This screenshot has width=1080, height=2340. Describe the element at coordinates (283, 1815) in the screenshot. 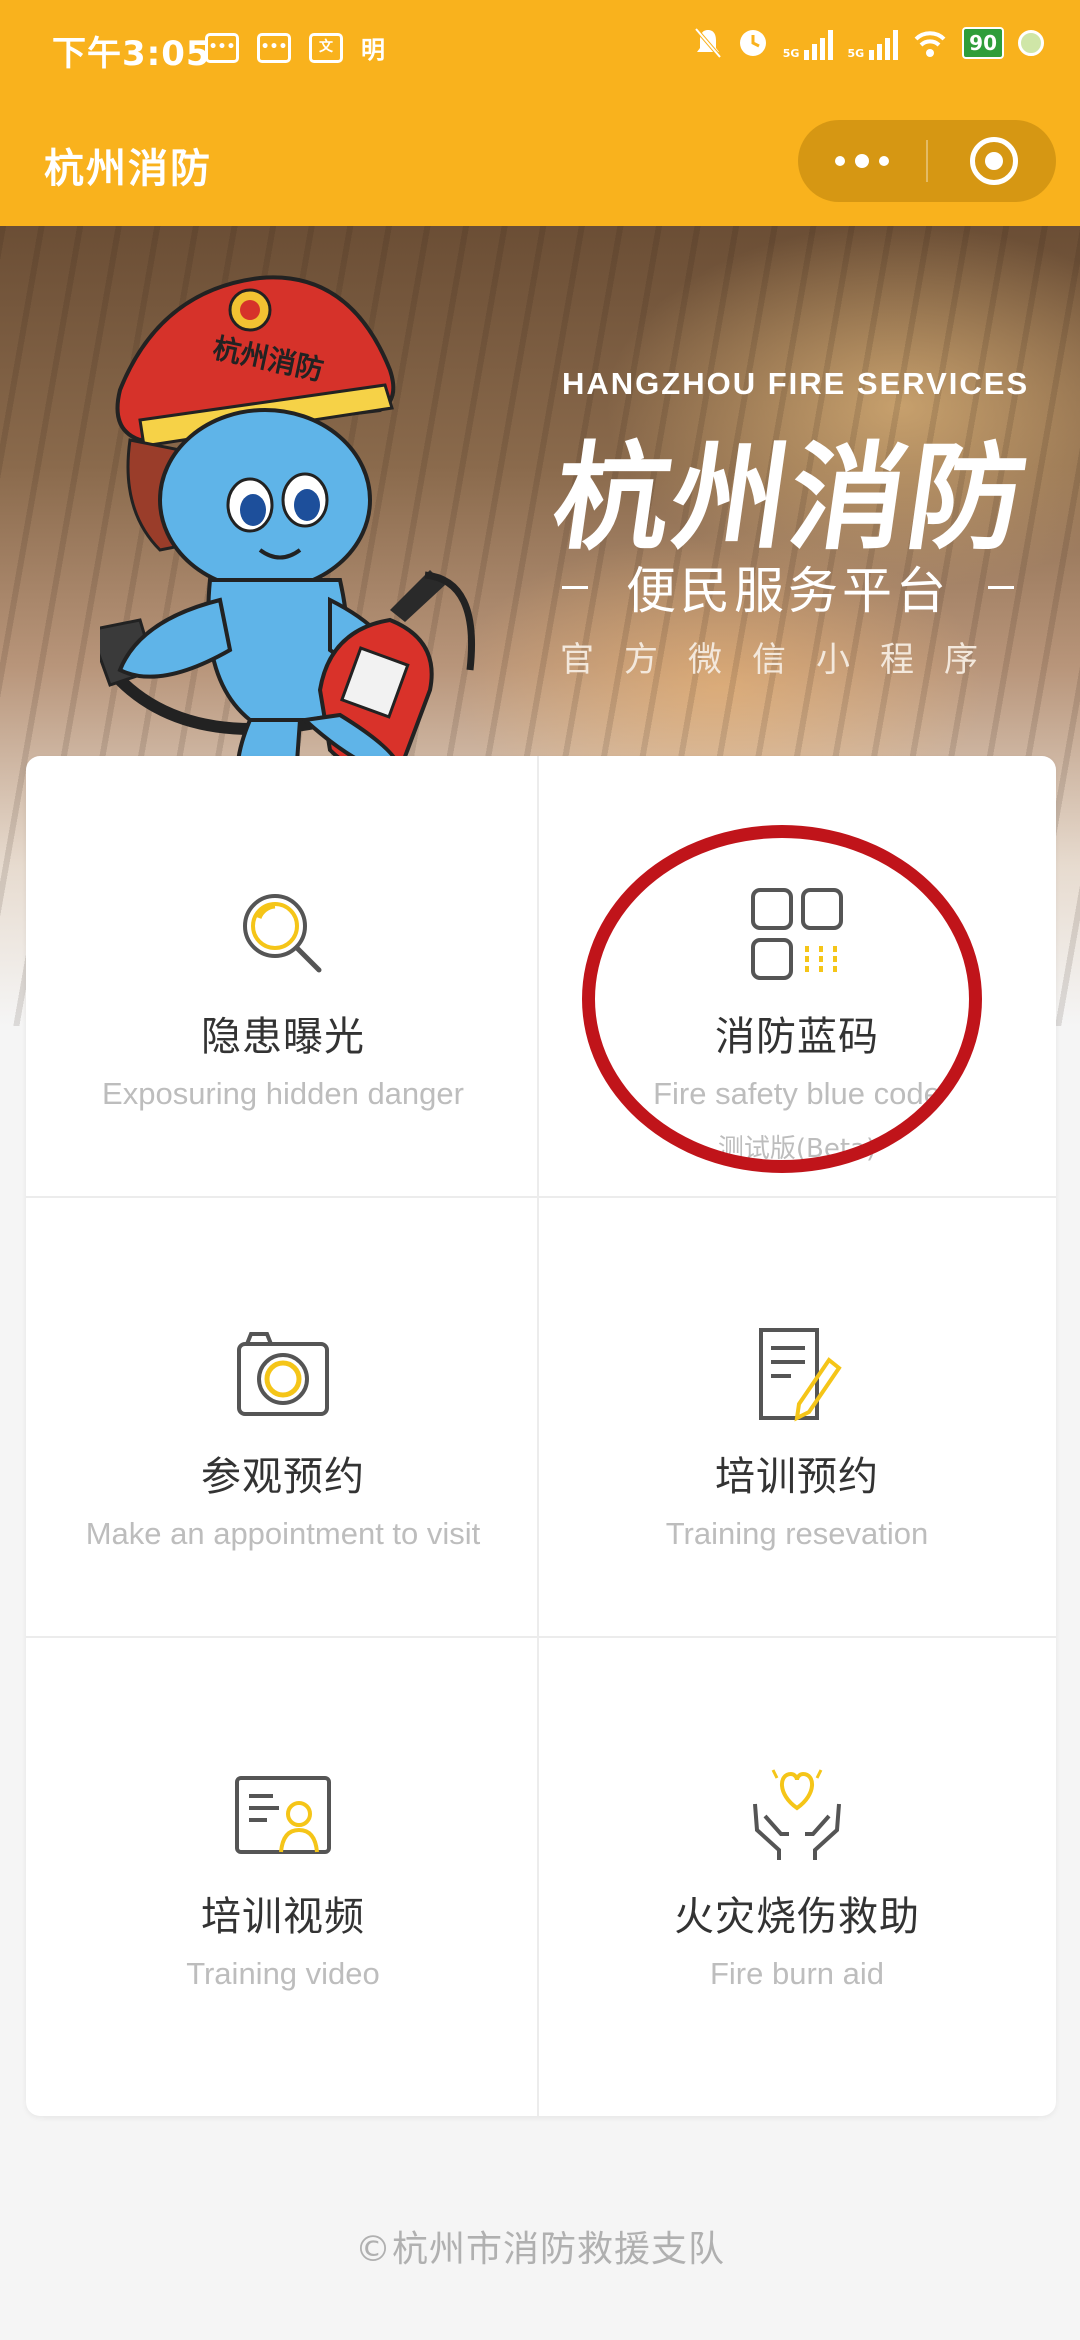

I see `id-card-icon` at that location.